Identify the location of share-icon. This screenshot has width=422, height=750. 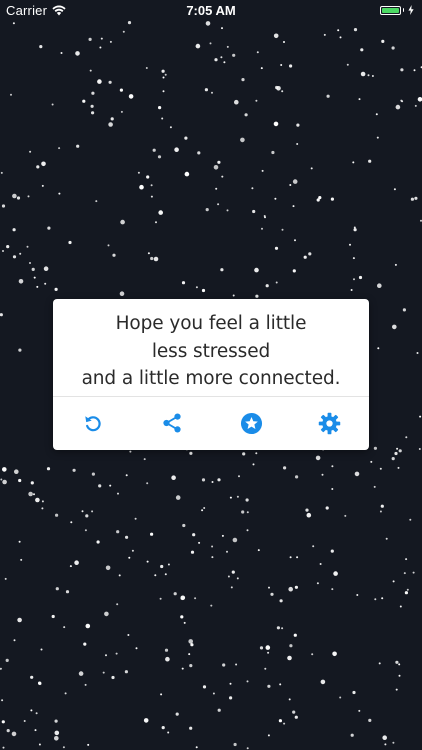
(172, 423).